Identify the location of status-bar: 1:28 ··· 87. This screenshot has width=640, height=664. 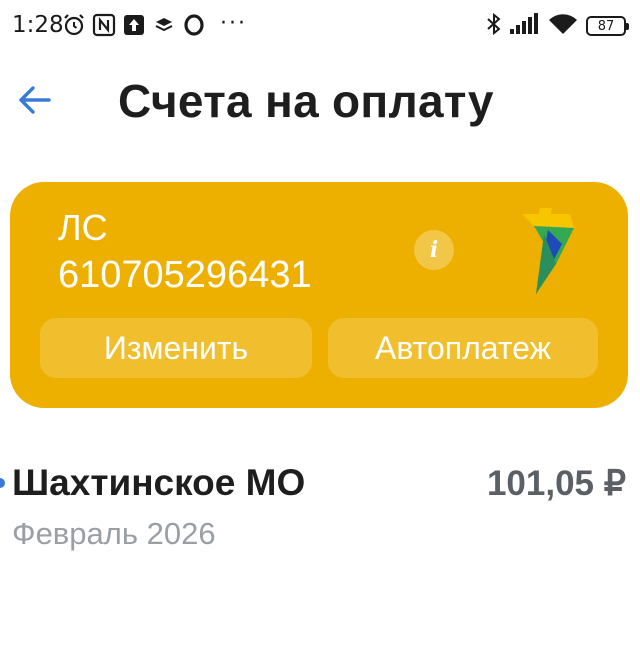
(320, 26).